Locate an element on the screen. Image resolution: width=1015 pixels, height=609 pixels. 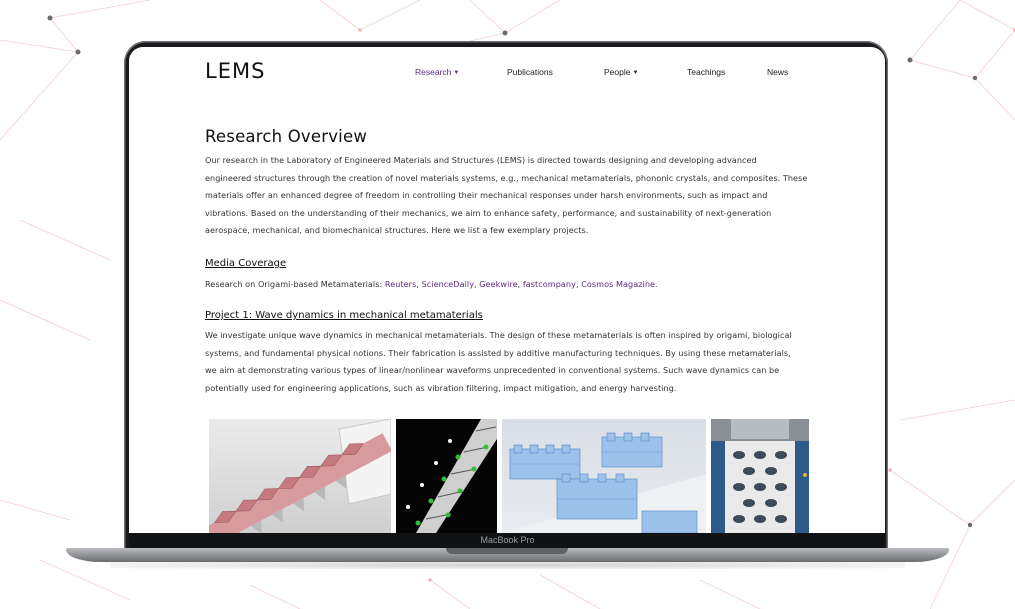
nav-research-label: Research is located at coordinates (433, 72).